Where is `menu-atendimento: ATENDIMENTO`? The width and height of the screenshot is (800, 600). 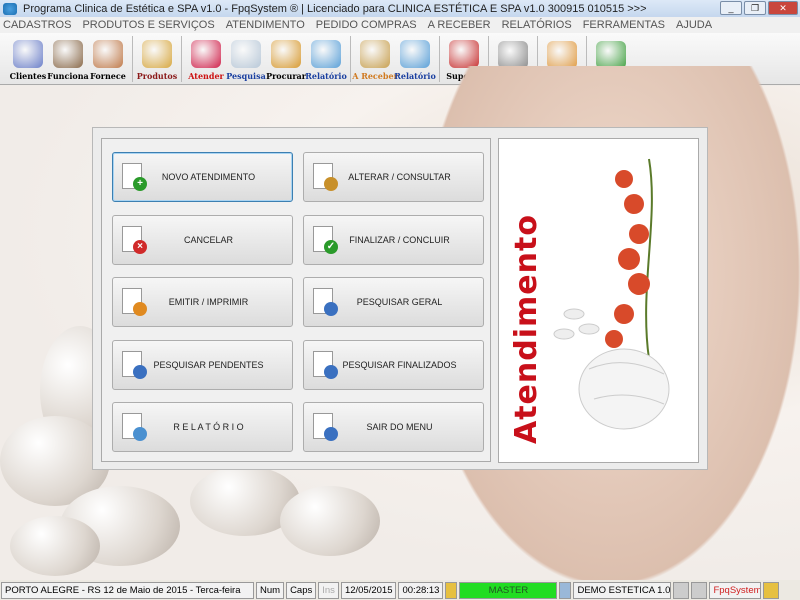
menu-atendimento: ATENDIMENTO is located at coordinates (265, 25).